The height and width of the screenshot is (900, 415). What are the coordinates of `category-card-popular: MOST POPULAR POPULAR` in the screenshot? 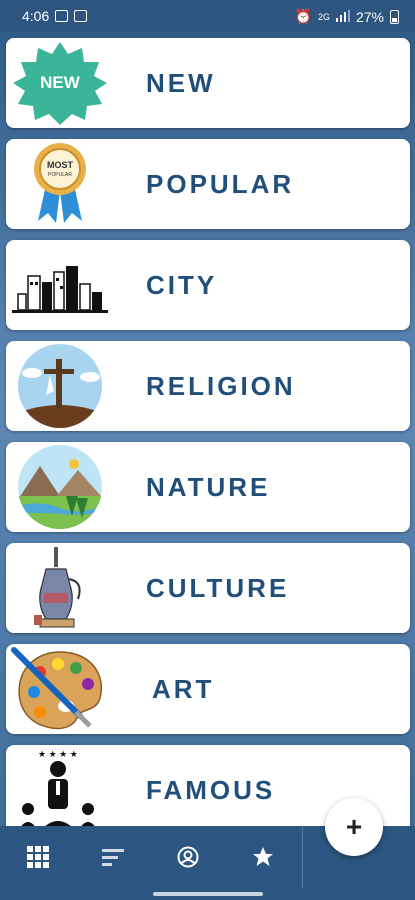 It's located at (208, 184).